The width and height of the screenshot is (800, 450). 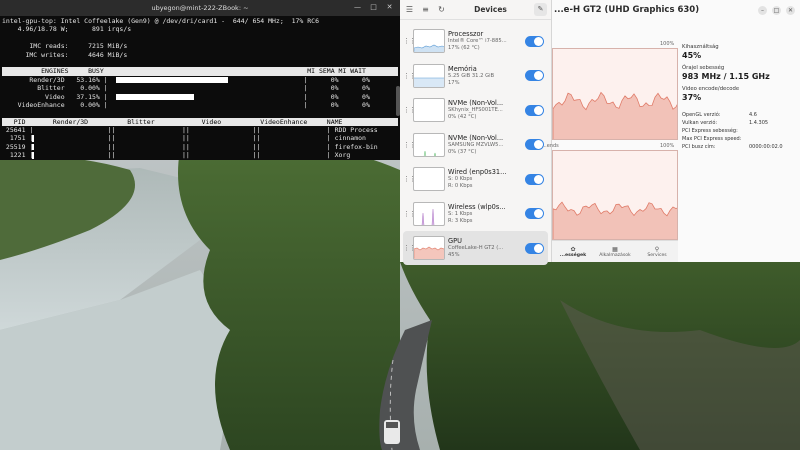 What do you see at coordinates (200, 8) in the screenshot?
I see `terminal-titlebar: ubyegon@mint-222-ZBook: ~ — □ ✕` at bounding box center [200, 8].